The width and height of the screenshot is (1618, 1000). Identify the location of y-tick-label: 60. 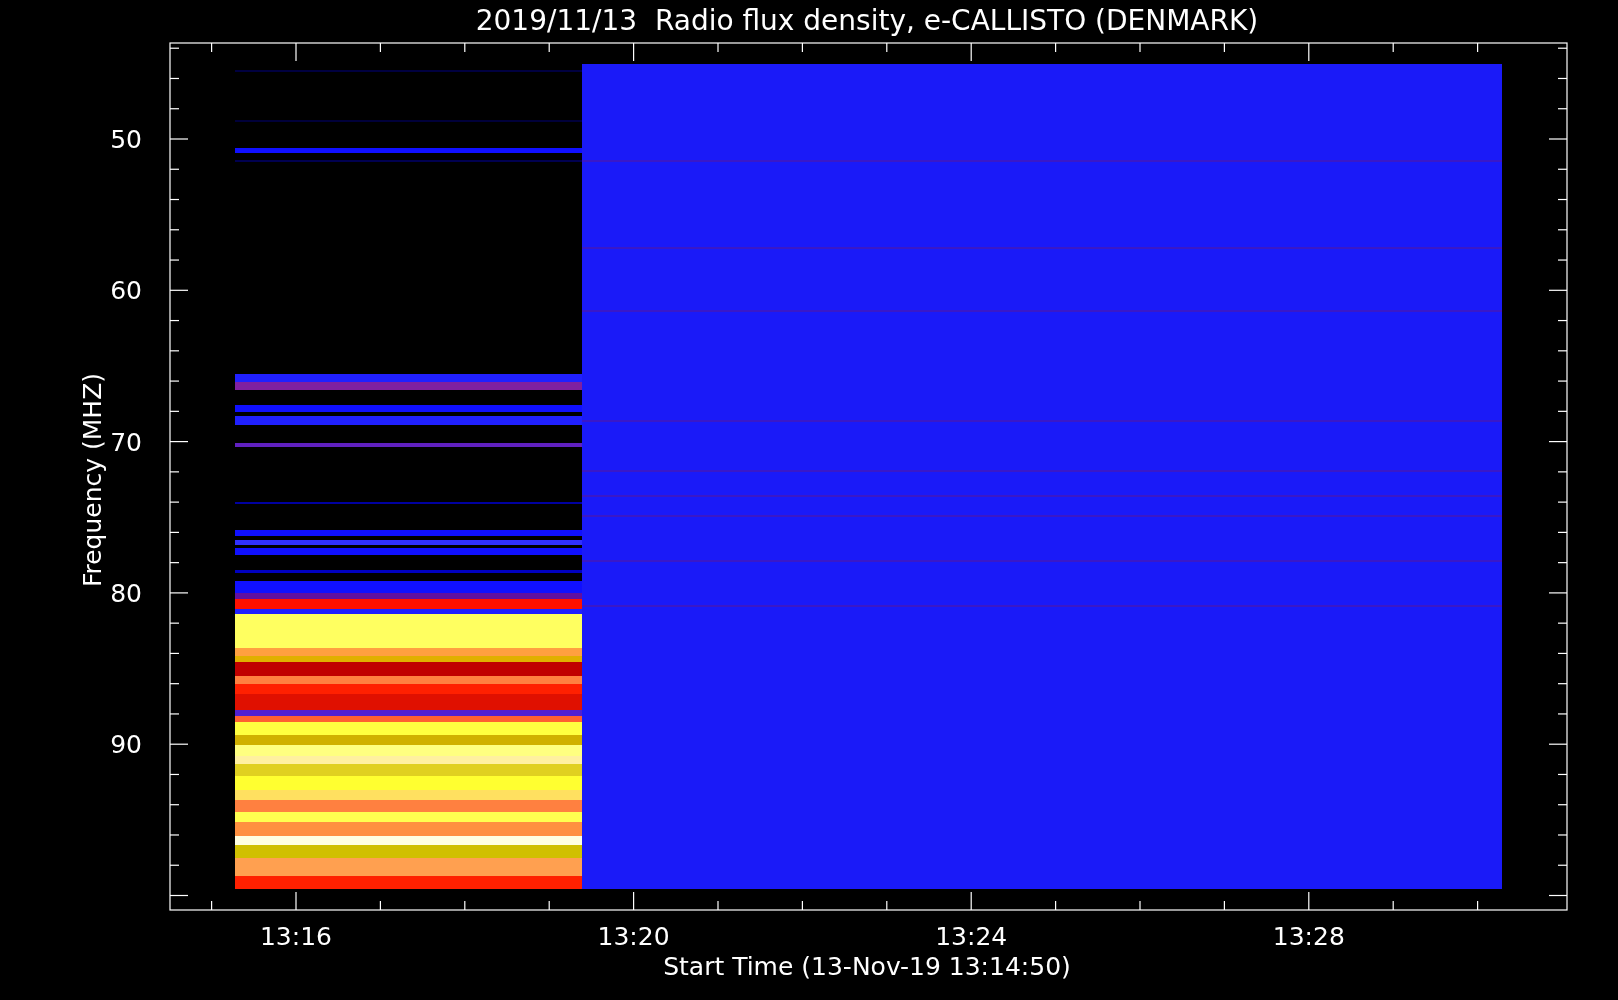
(126, 291).